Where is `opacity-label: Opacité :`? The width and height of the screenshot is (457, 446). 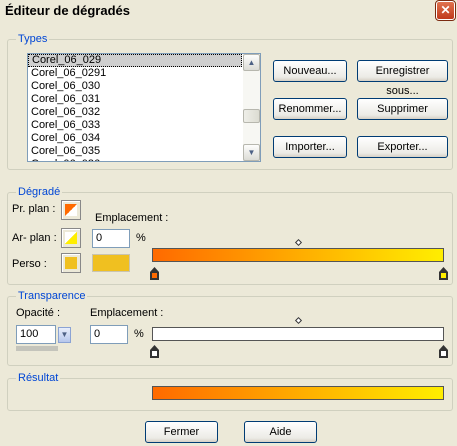
opacity-label: Opacité : is located at coordinates (38, 313).